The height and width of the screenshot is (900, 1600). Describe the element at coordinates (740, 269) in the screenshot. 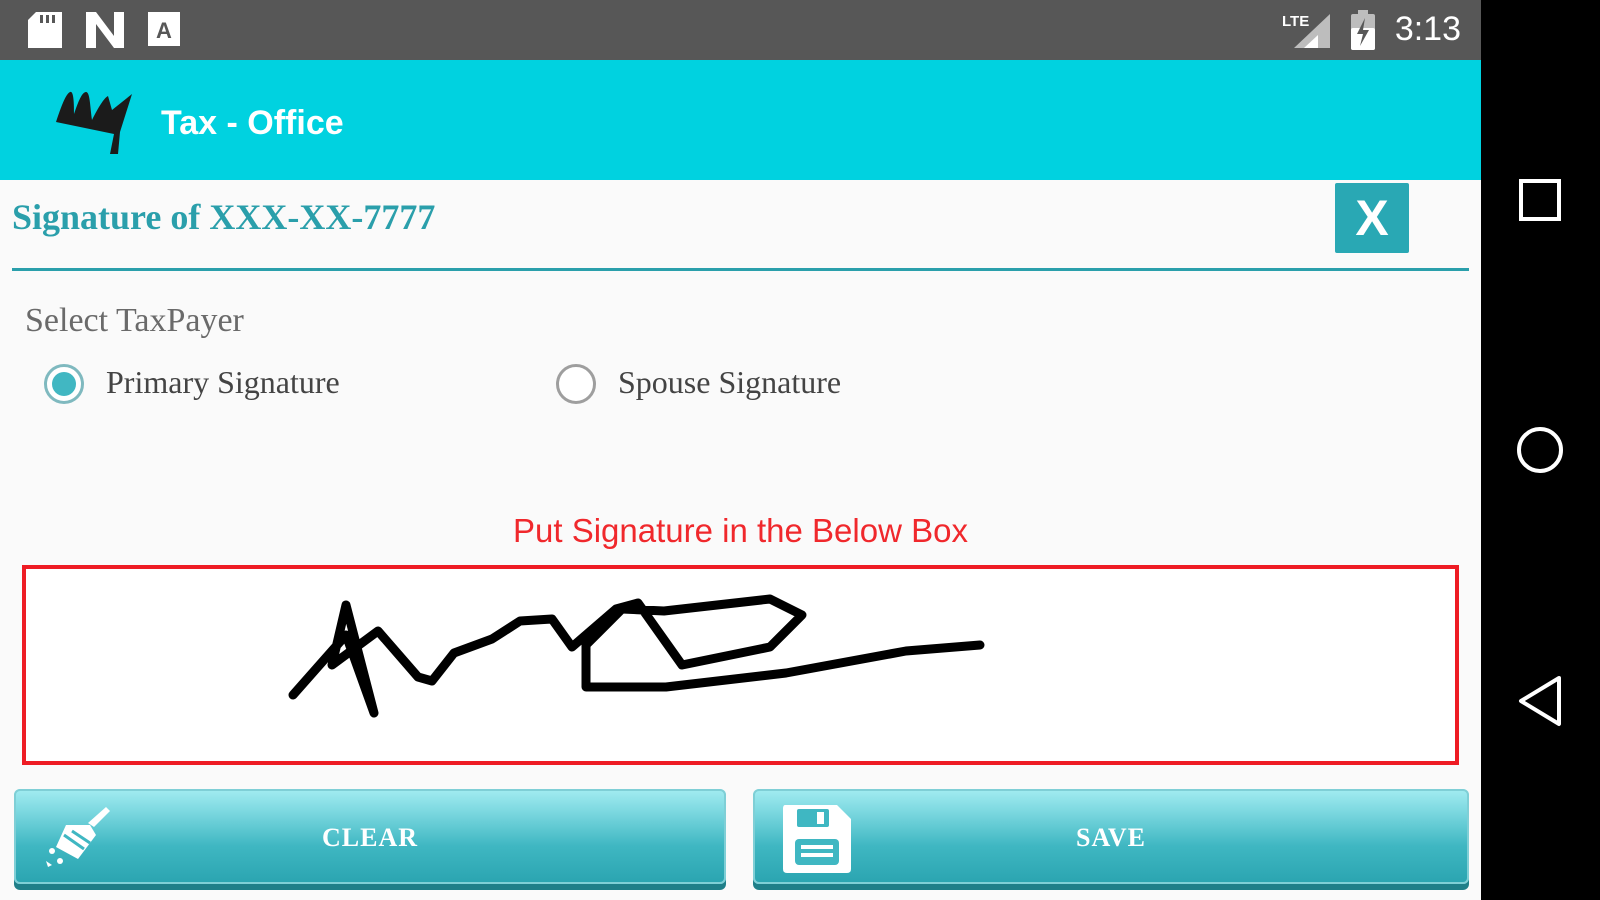

I see `title-divider` at that location.